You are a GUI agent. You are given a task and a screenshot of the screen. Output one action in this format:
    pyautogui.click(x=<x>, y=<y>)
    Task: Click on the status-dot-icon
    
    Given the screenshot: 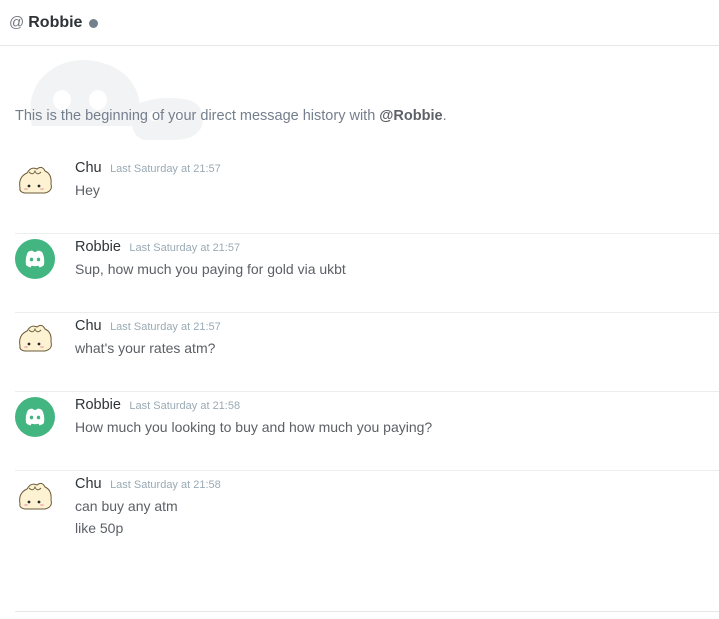 What is the action you would take?
    pyautogui.click(x=94, y=23)
    